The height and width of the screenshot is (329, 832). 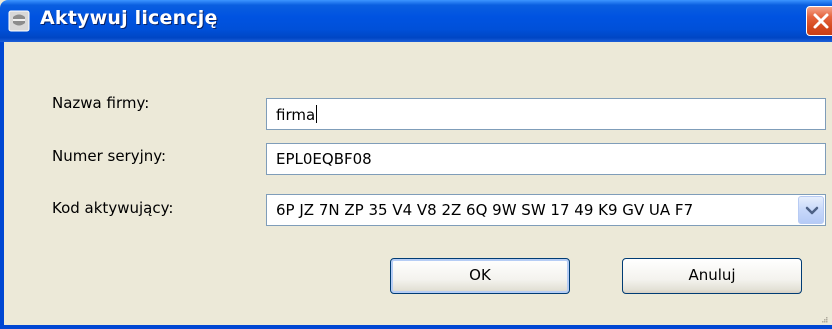 What do you see at coordinates (480, 276) in the screenshot?
I see `ok-button: OK` at bounding box center [480, 276].